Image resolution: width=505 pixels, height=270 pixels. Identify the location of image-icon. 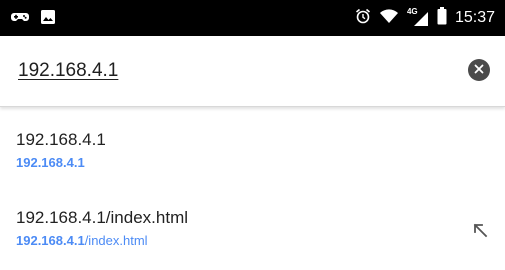
(48, 19).